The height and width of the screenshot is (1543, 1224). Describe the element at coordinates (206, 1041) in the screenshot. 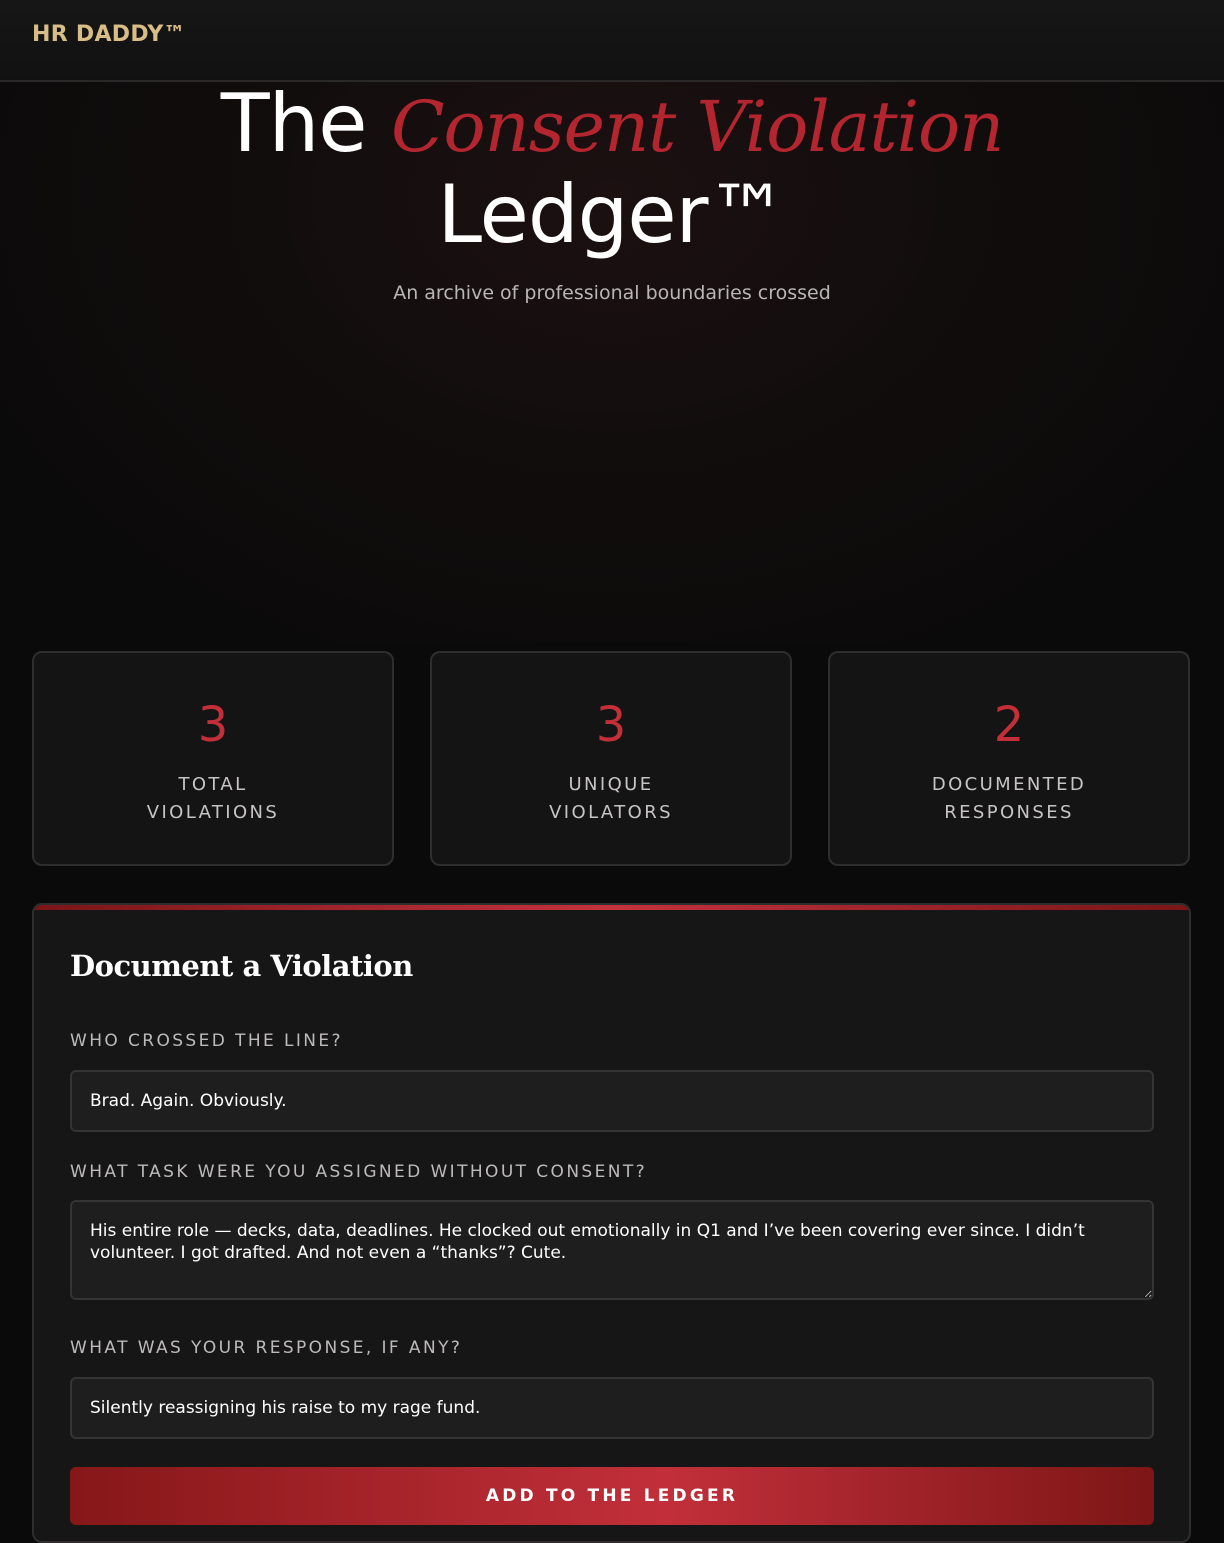

I see `violator-label: WHO CROSSED THE LINE?` at that location.